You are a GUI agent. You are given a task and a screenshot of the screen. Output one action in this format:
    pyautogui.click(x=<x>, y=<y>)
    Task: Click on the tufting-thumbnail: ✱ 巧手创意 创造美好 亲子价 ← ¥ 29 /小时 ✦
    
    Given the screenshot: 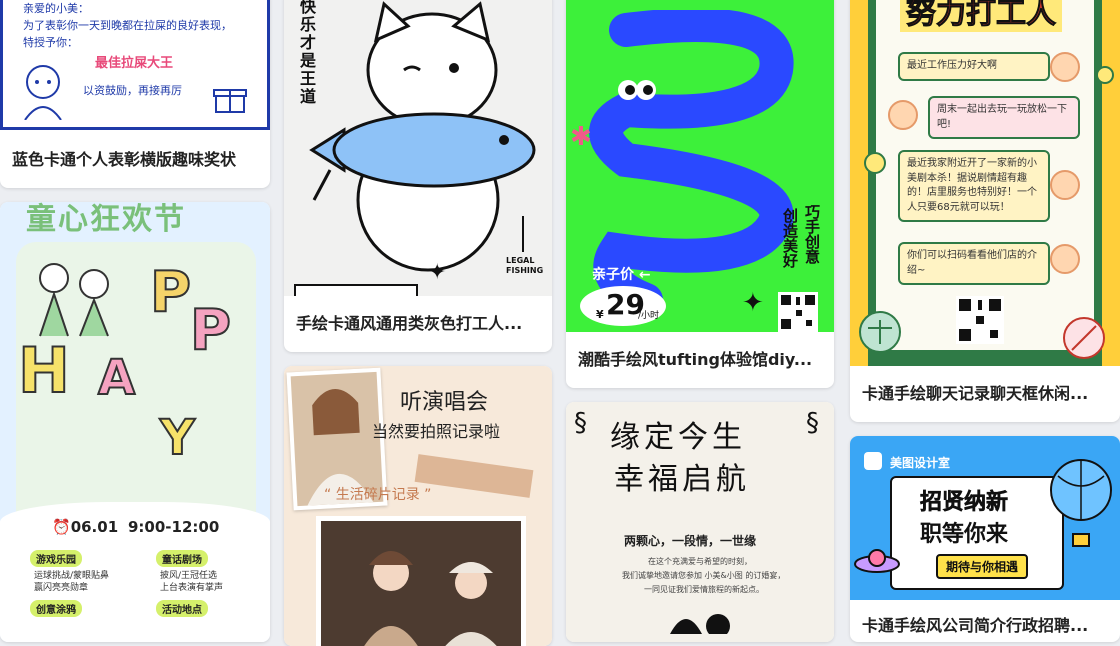 What is the action you would take?
    pyautogui.click(x=700, y=166)
    